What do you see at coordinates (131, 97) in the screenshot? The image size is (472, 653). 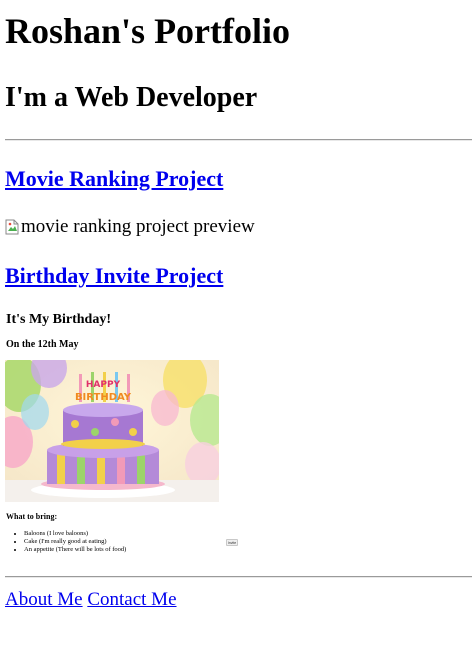 I see `page-subtitle: I'm a Web Developer` at bounding box center [131, 97].